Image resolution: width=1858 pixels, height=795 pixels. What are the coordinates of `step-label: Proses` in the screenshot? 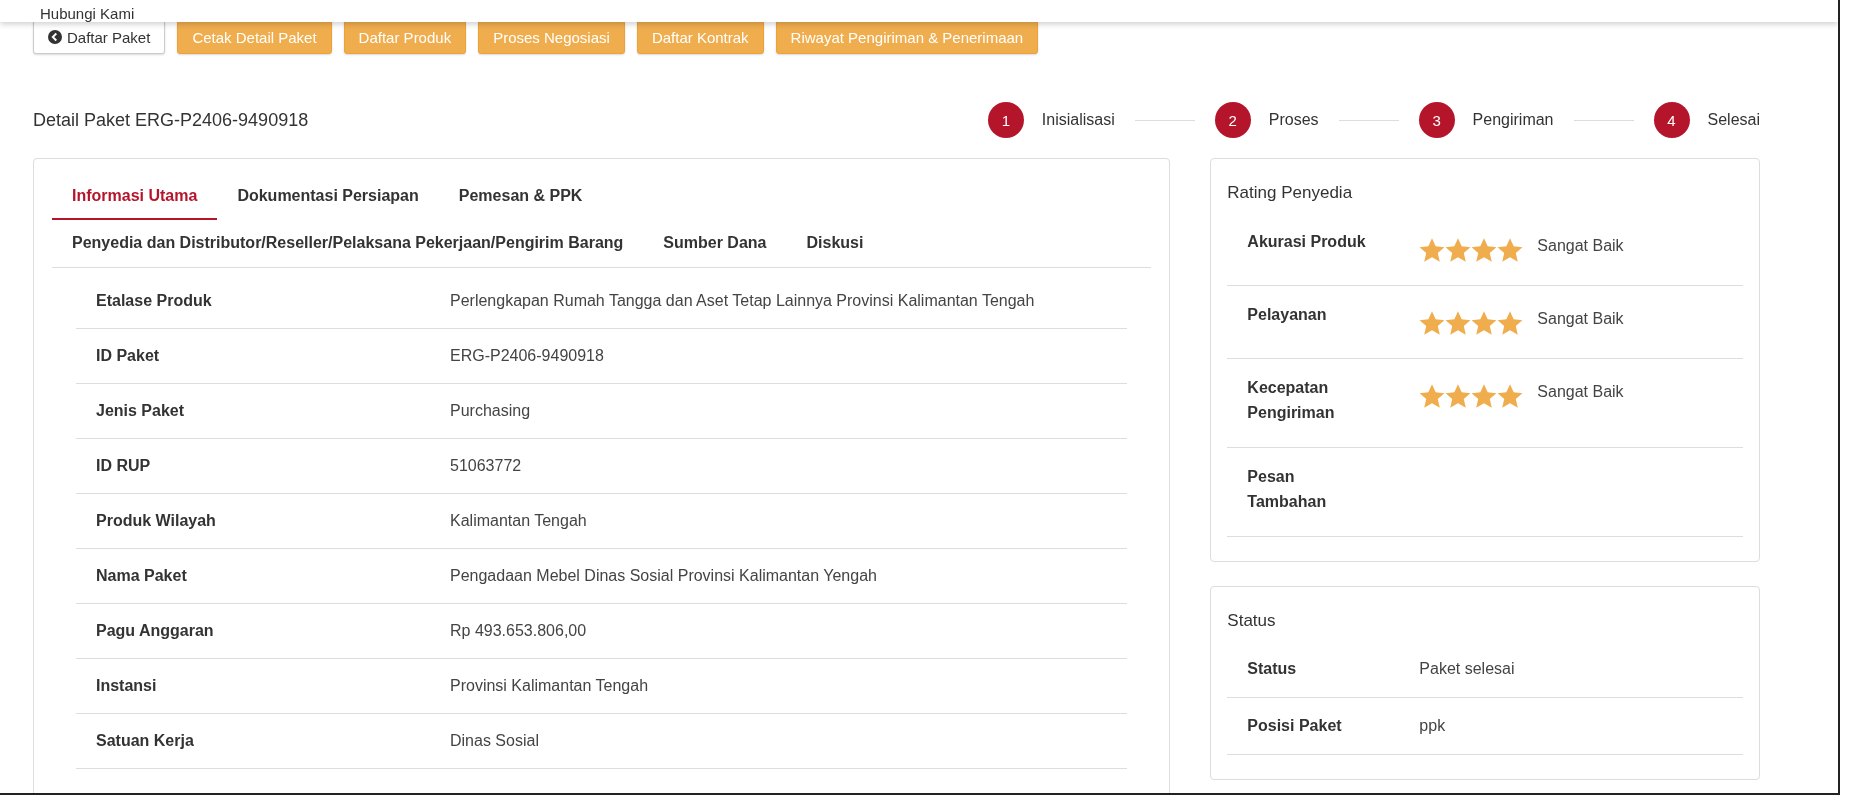 It's located at (1293, 120).